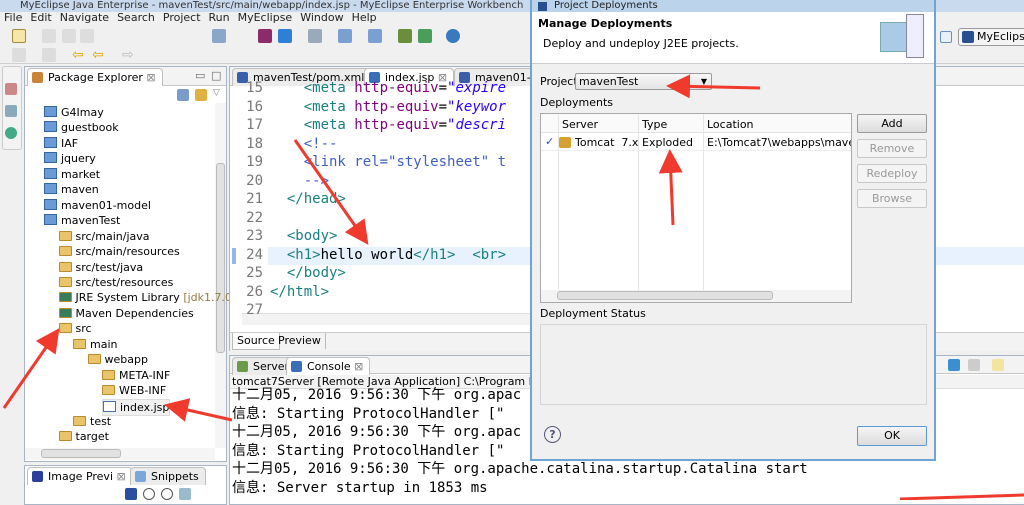 Image resolution: width=1024 pixels, height=505 pixels. I want to click on help-icon: ?, so click(552, 434).